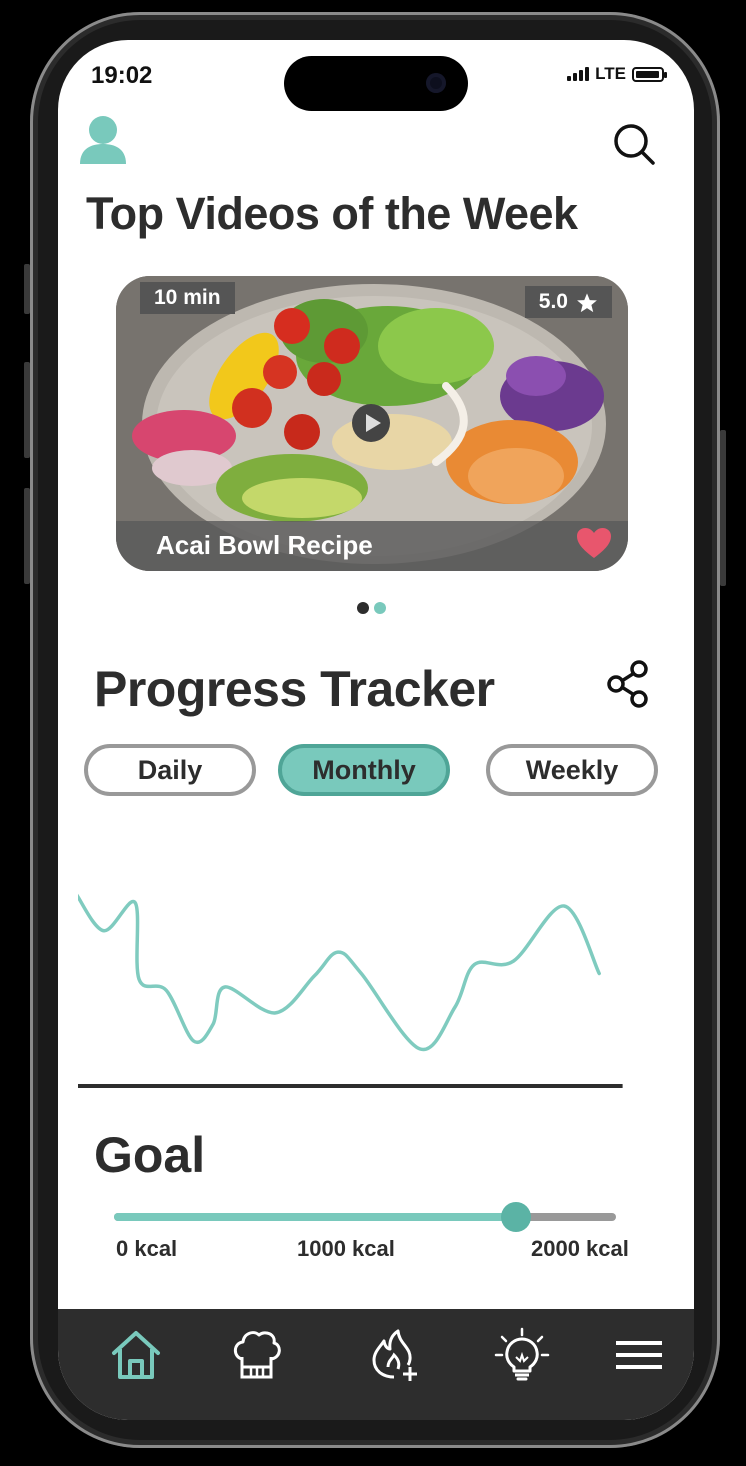 The height and width of the screenshot is (1466, 746). Describe the element at coordinates (346, 1248) in the screenshot. I see `slider-mid-label: 1000 kcal` at that location.